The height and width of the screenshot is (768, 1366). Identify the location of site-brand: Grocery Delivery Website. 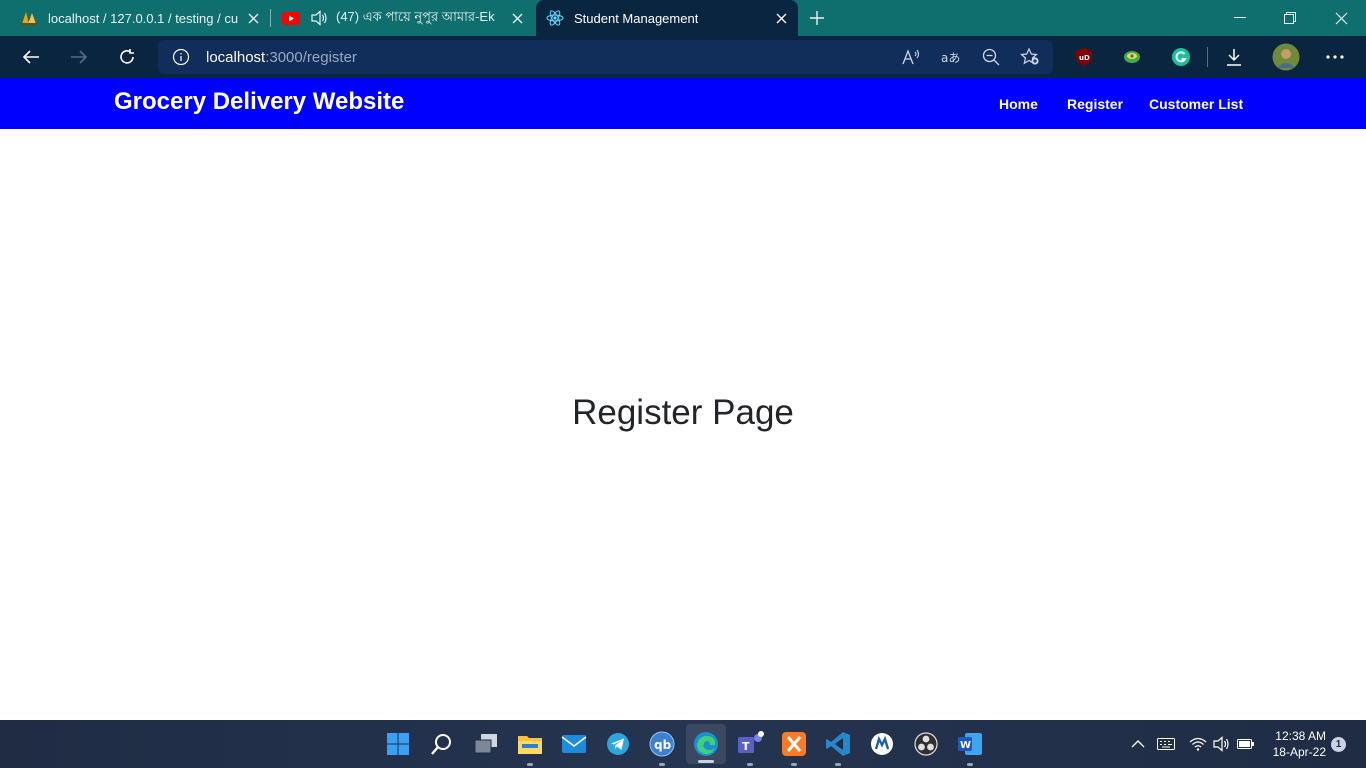
(259, 102).